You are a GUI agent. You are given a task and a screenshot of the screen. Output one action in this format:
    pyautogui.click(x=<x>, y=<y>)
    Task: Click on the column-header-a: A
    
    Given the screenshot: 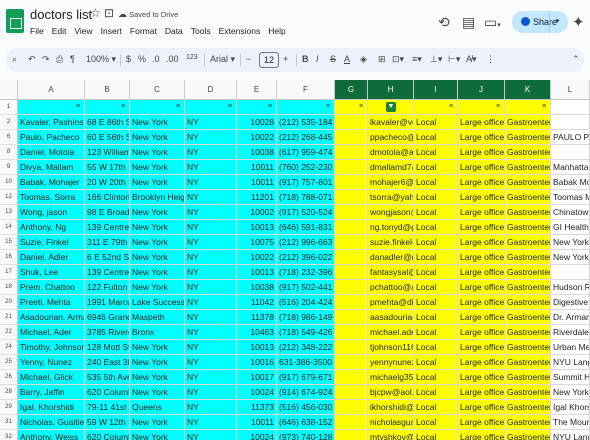 What is the action you would take?
    pyautogui.click(x=51, y=90)
    